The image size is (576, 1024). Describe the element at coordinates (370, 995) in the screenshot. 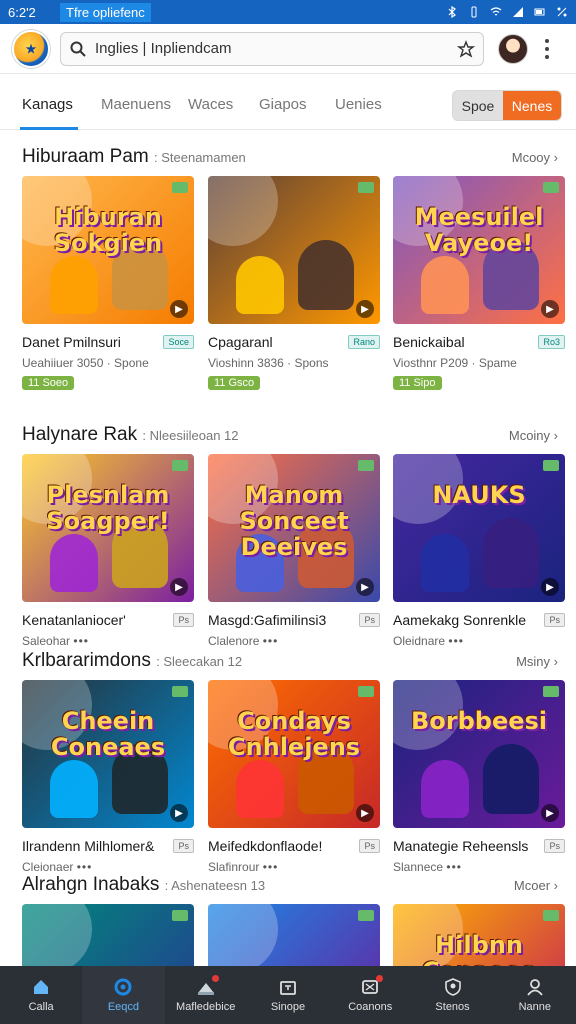

I see `nav-item-coanons: Coanons` at that location.